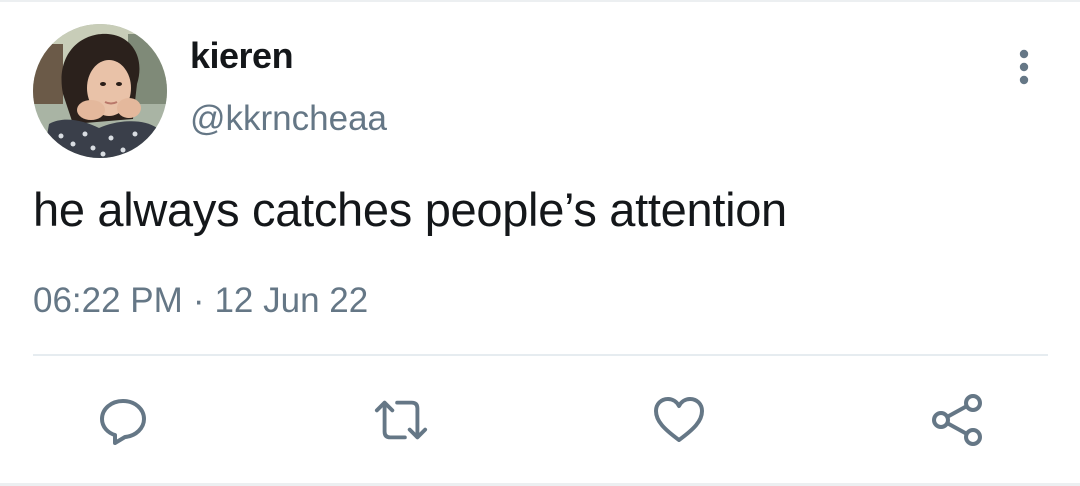 This screenshot has width=1080, height=486. I want to click on tweet-date: 12 Jun 22, so click(291, 300).